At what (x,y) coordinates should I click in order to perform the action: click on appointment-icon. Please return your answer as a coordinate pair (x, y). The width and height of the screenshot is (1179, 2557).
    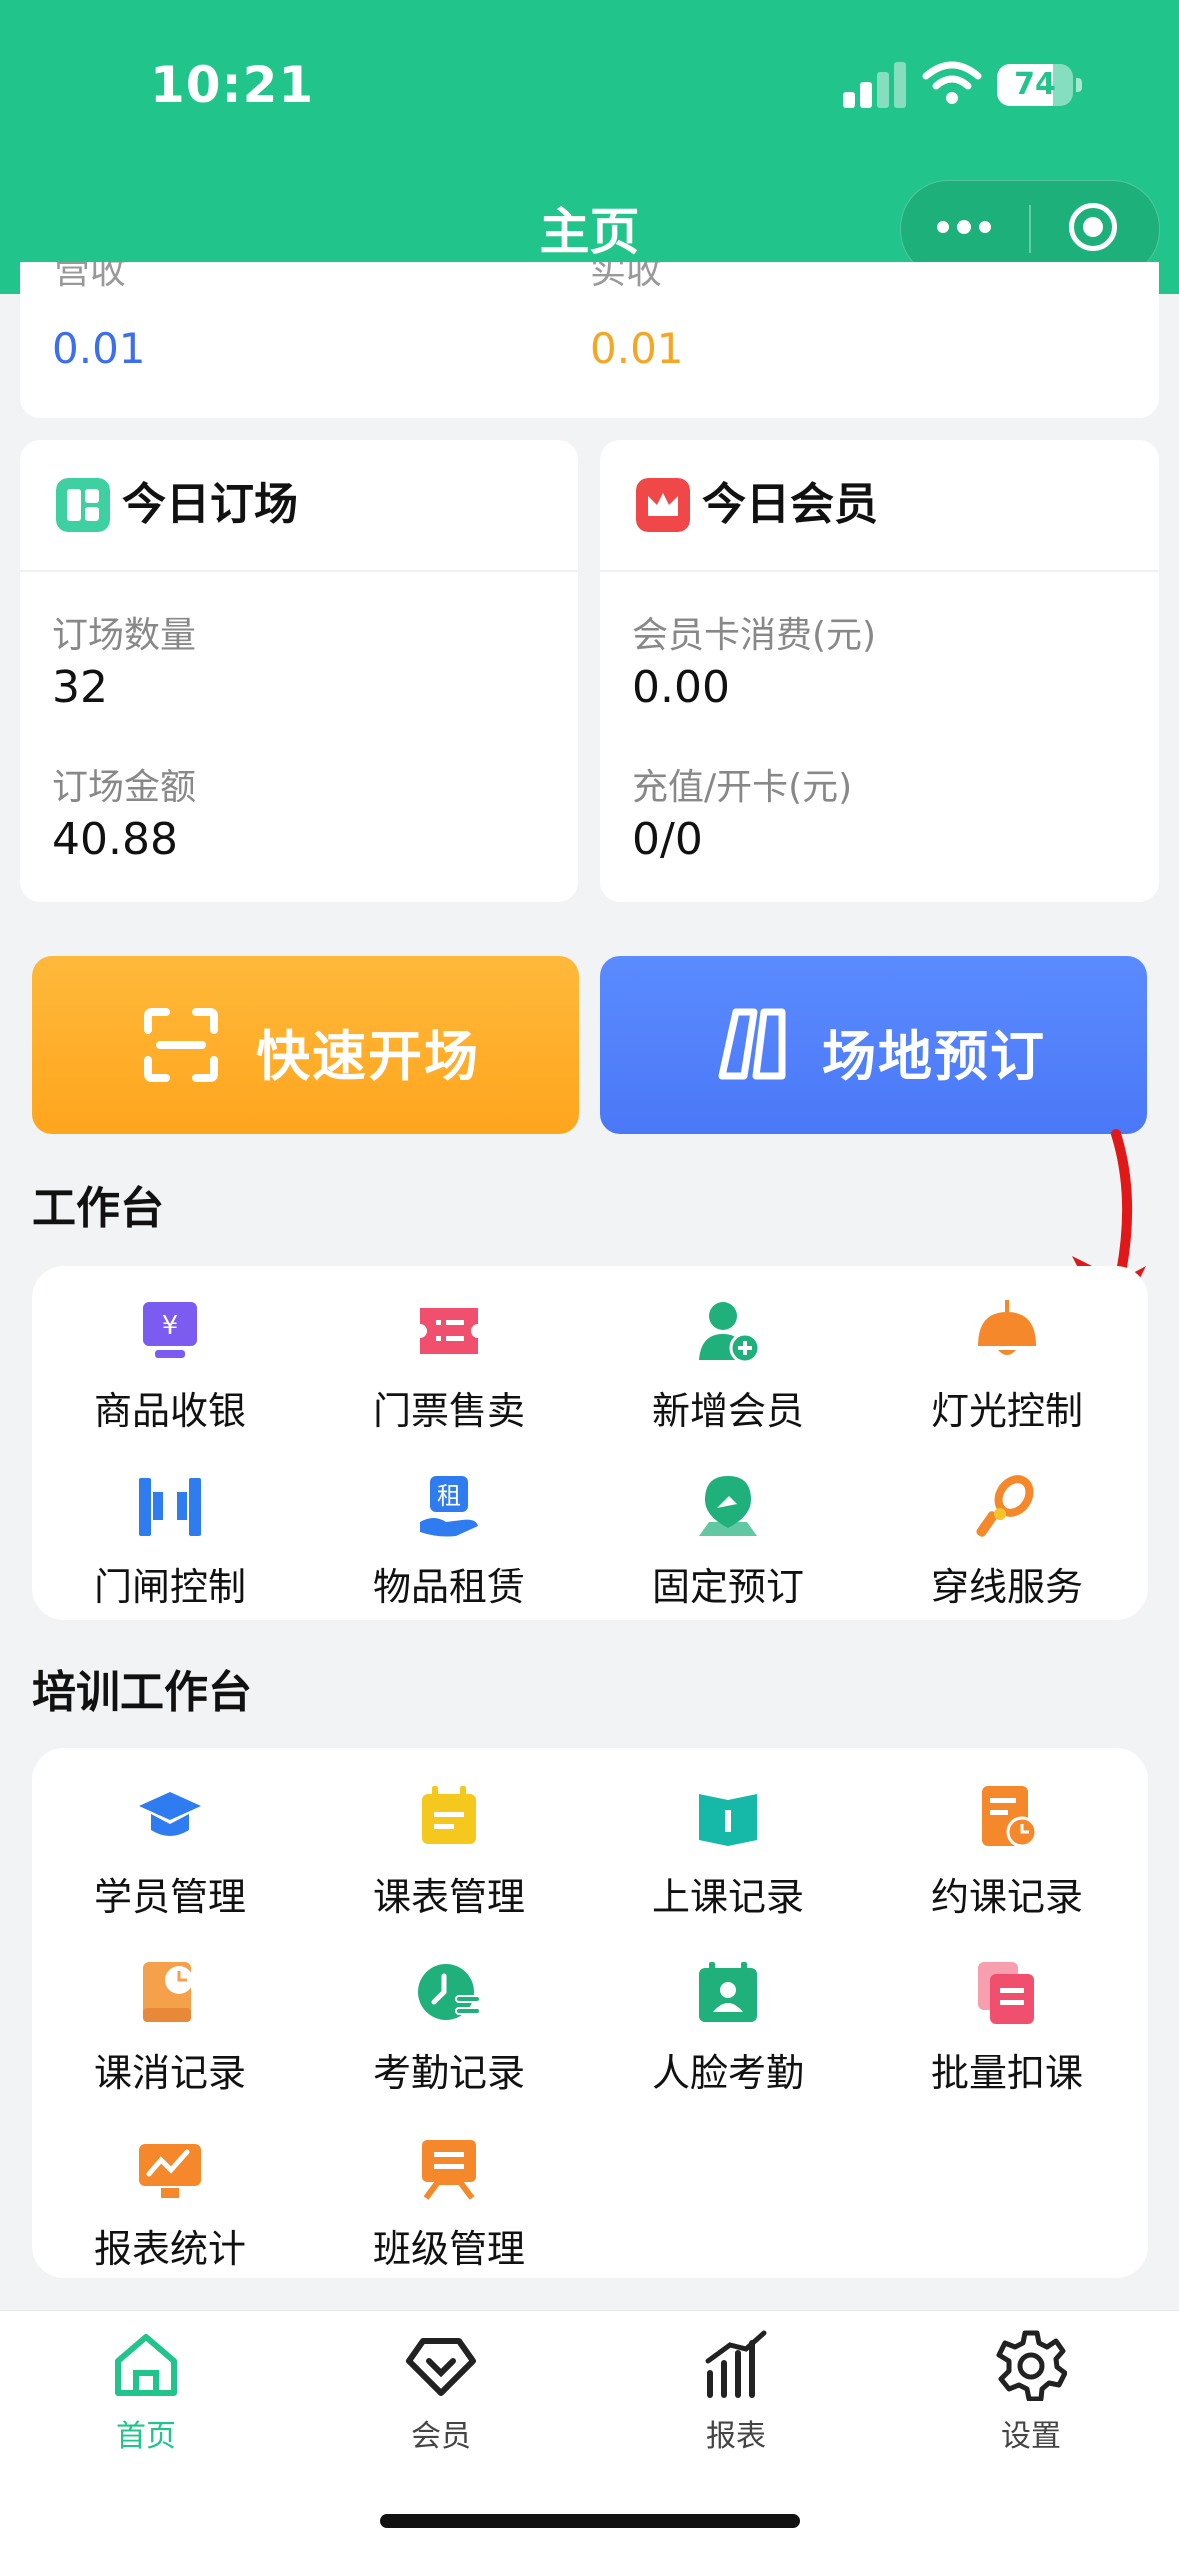
    Looking at the image, I should click on (1010, 1817).